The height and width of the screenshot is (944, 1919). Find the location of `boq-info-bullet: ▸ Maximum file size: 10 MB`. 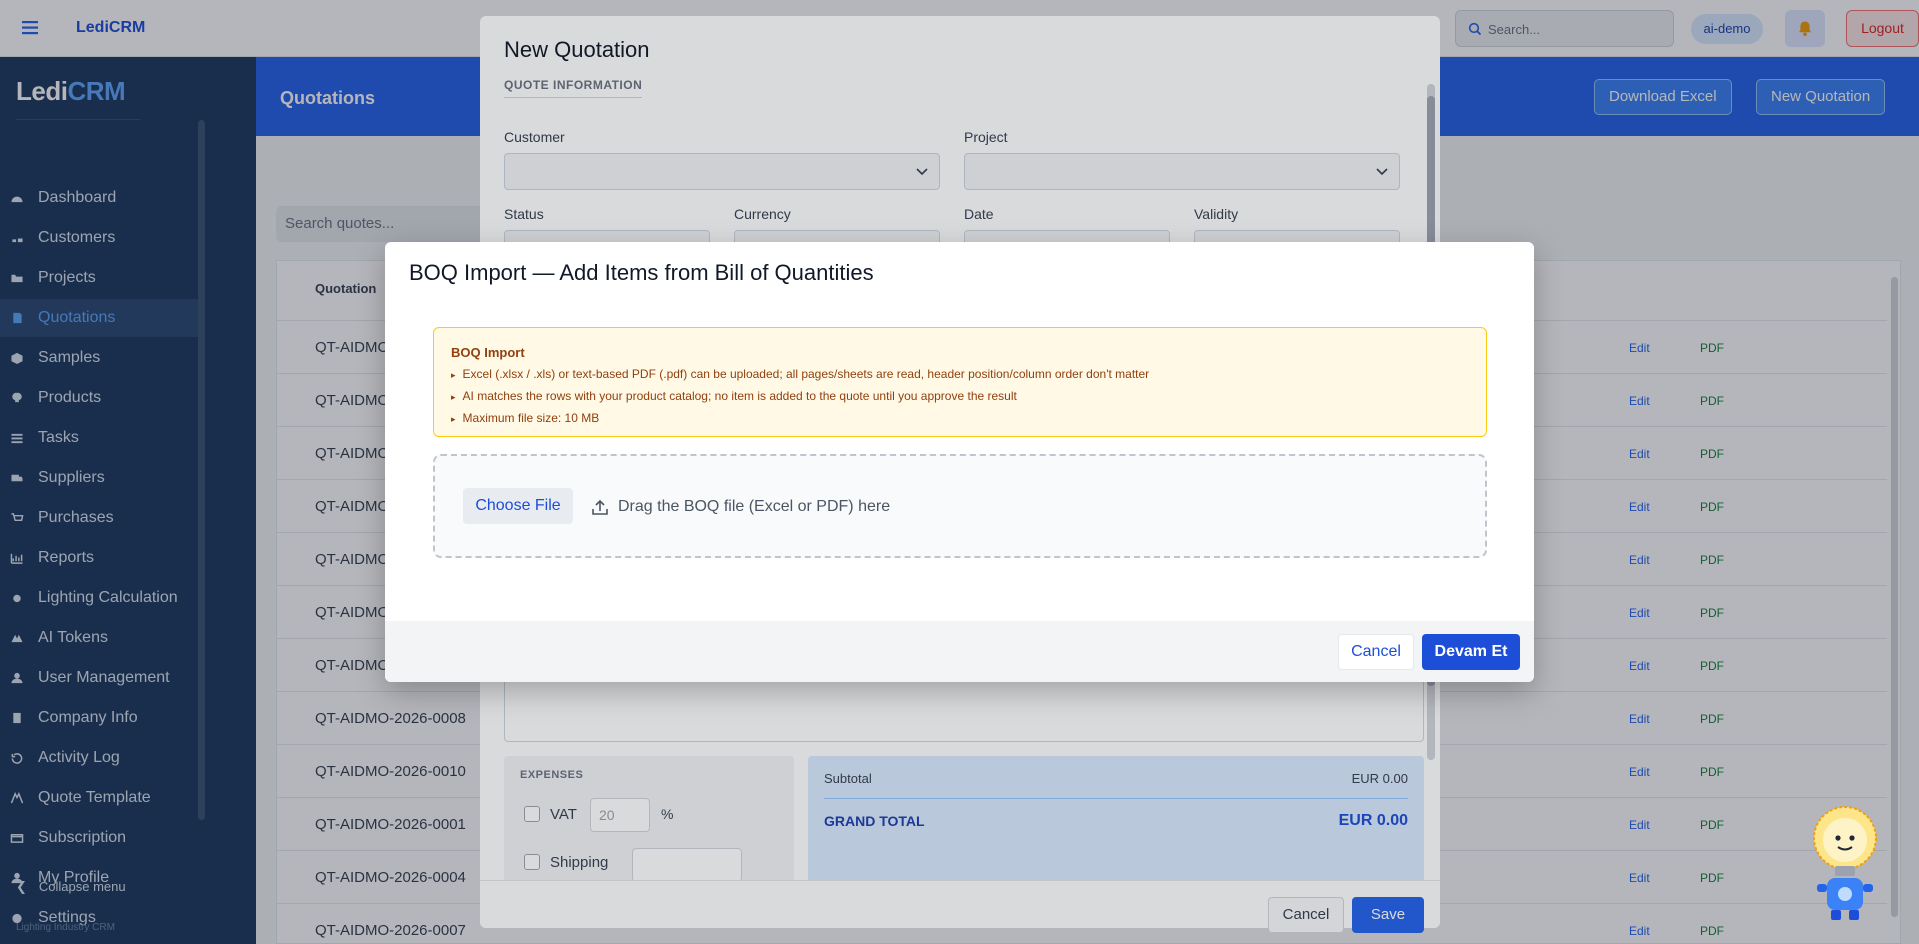

boq-info-bullet: ▸ Maximum file size: 10 MB is located at coordinates (525, 418).